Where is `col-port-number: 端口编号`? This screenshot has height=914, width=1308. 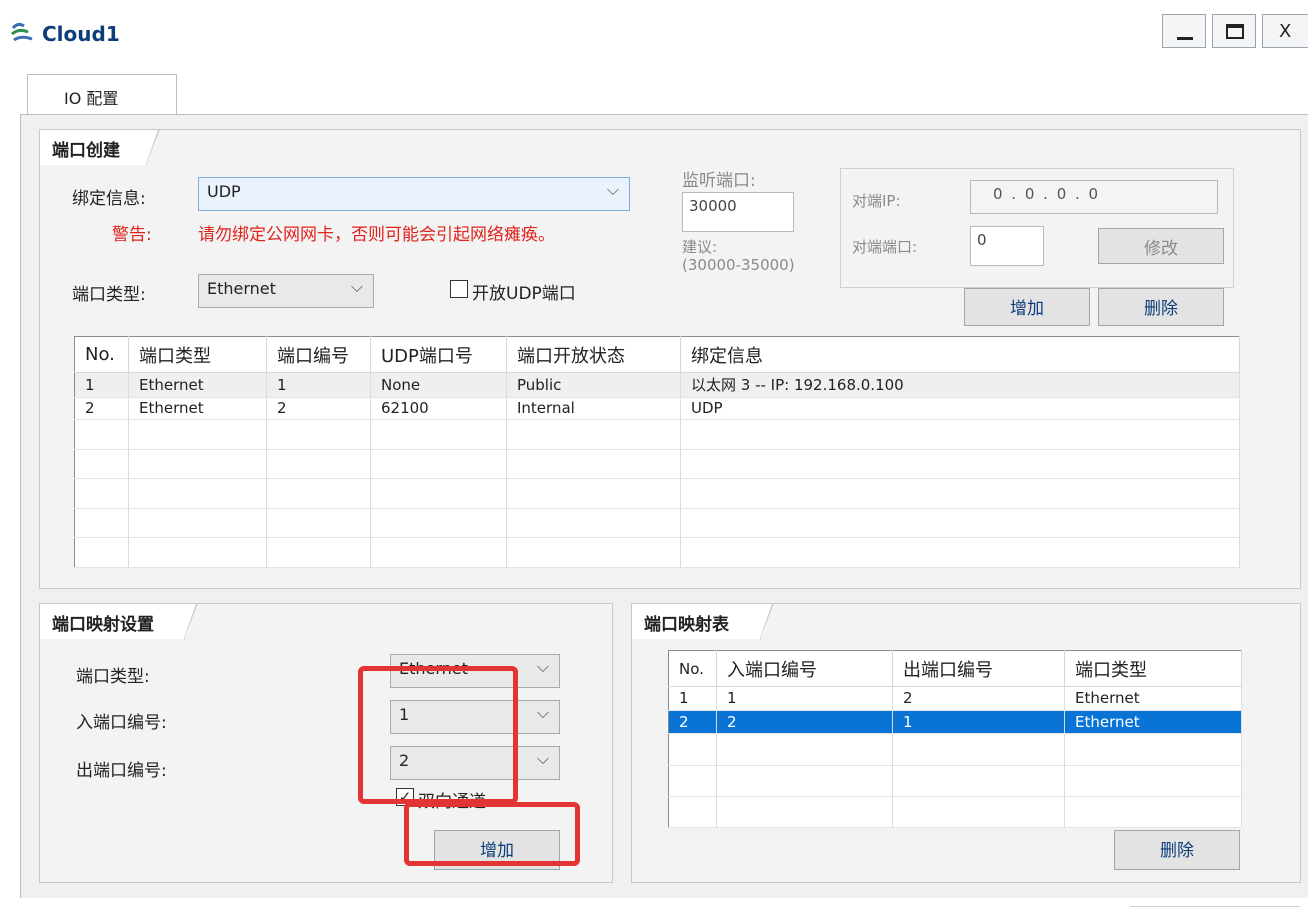
col-port-number: 端口编号 is located at coordinates (318, 354).